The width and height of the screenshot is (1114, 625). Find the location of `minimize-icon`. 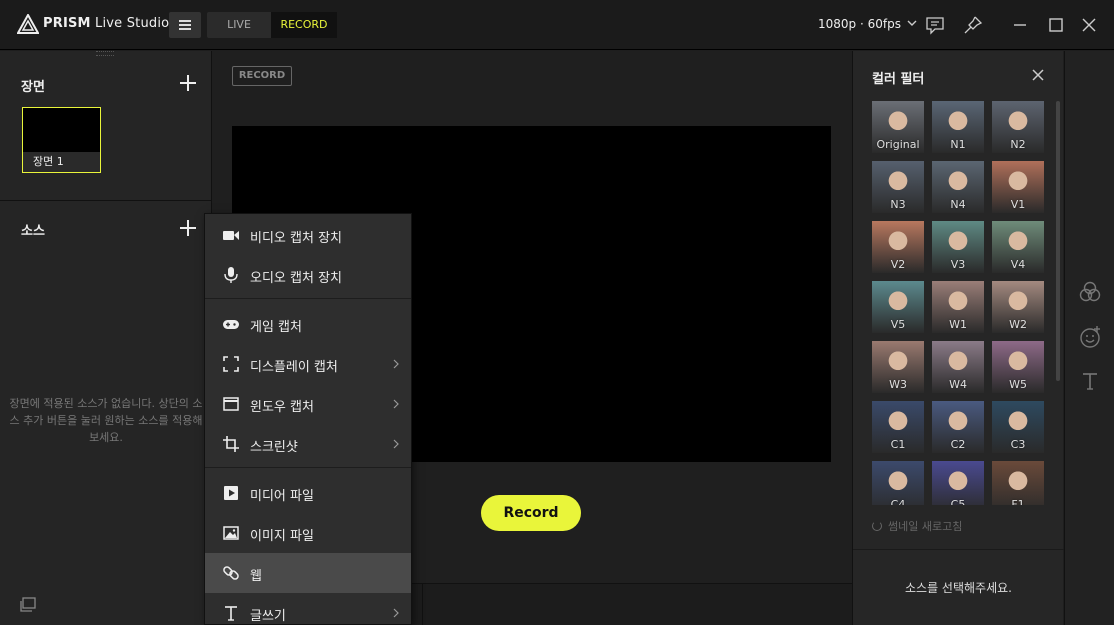

minimize-icon is located at coordinates (1020, 25).